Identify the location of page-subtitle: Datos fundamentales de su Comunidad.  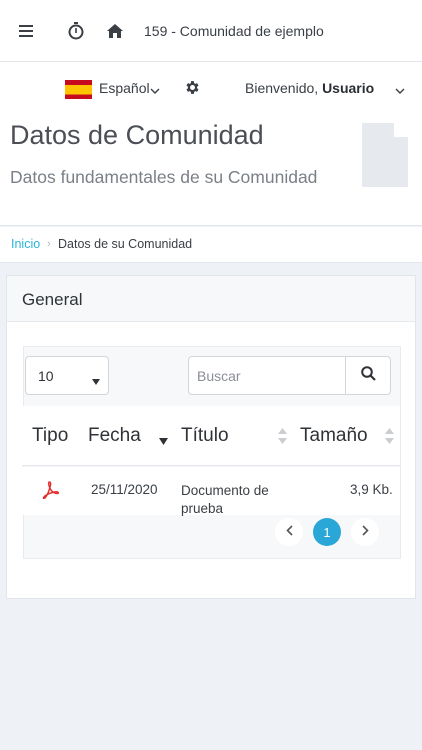
(164, 177).